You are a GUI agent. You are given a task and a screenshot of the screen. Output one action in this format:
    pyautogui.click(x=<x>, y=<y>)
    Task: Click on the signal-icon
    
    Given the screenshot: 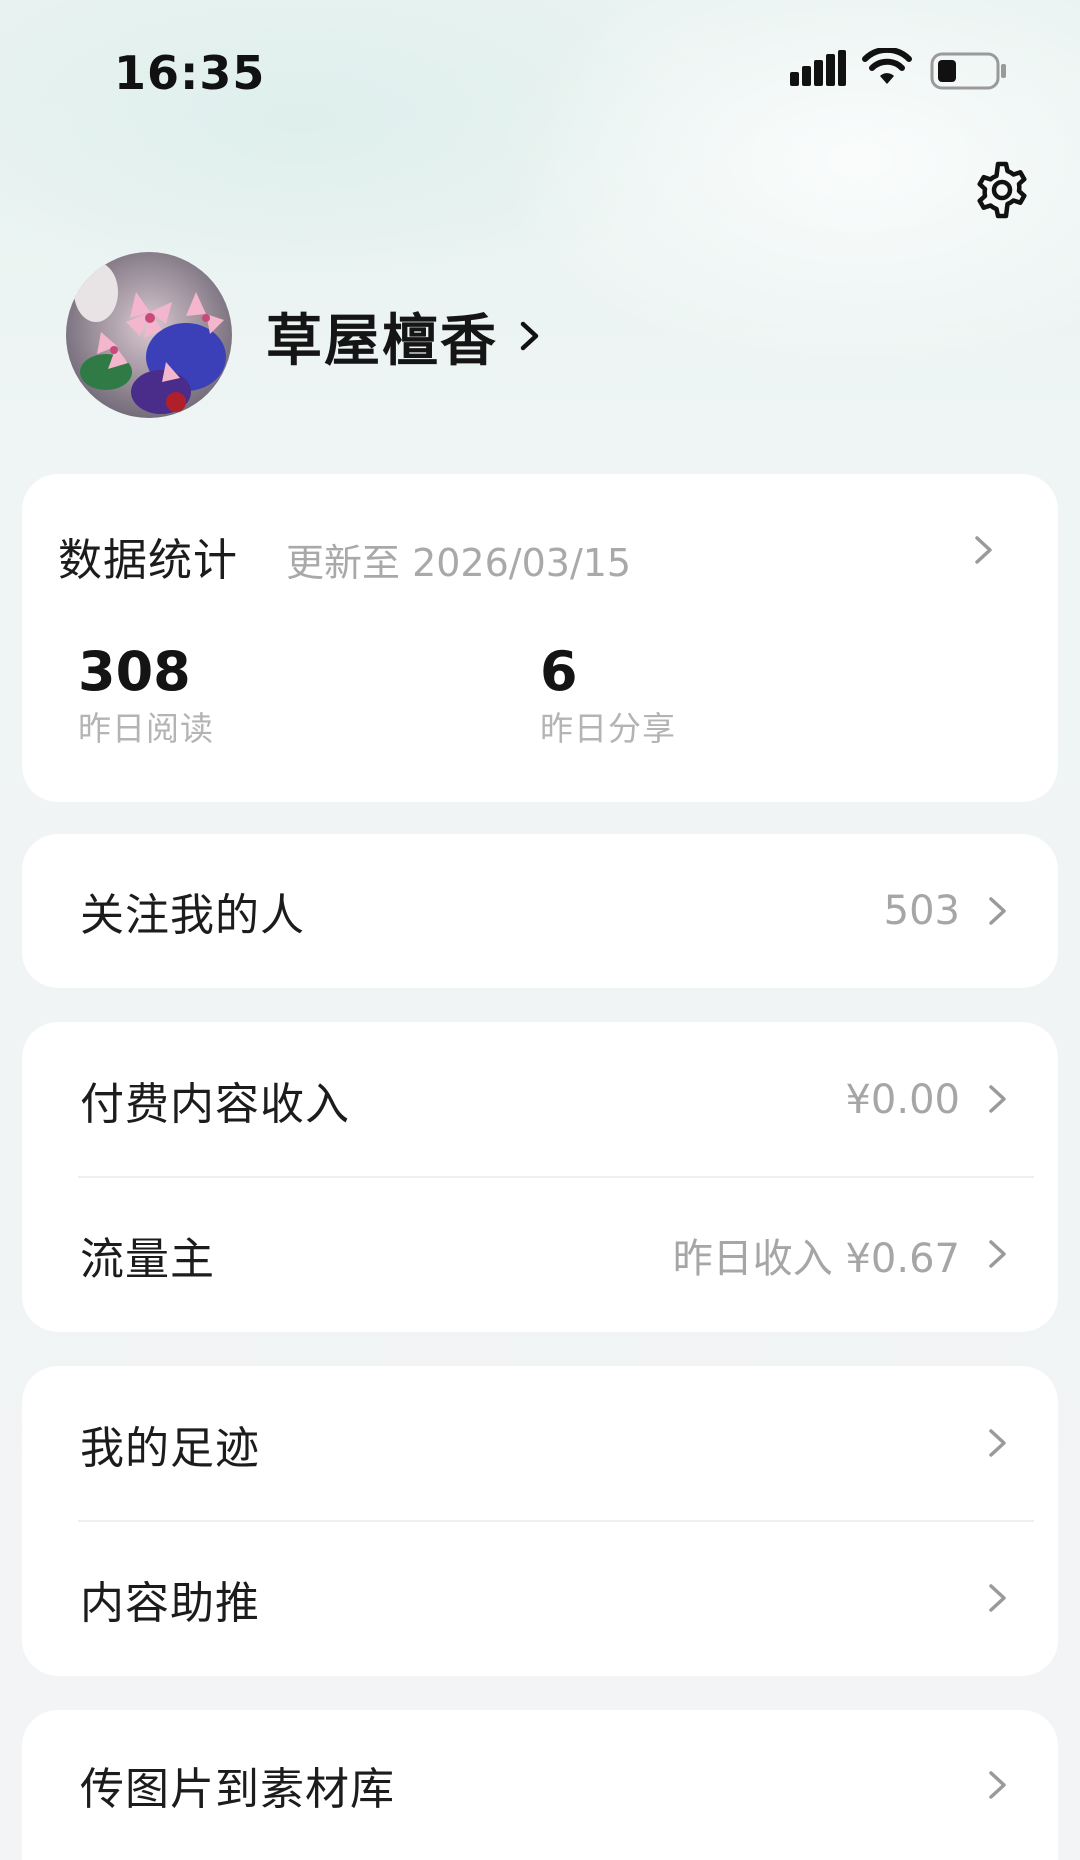 What is the action you would take?
    pyautogui.click(x=818, y=68)
    